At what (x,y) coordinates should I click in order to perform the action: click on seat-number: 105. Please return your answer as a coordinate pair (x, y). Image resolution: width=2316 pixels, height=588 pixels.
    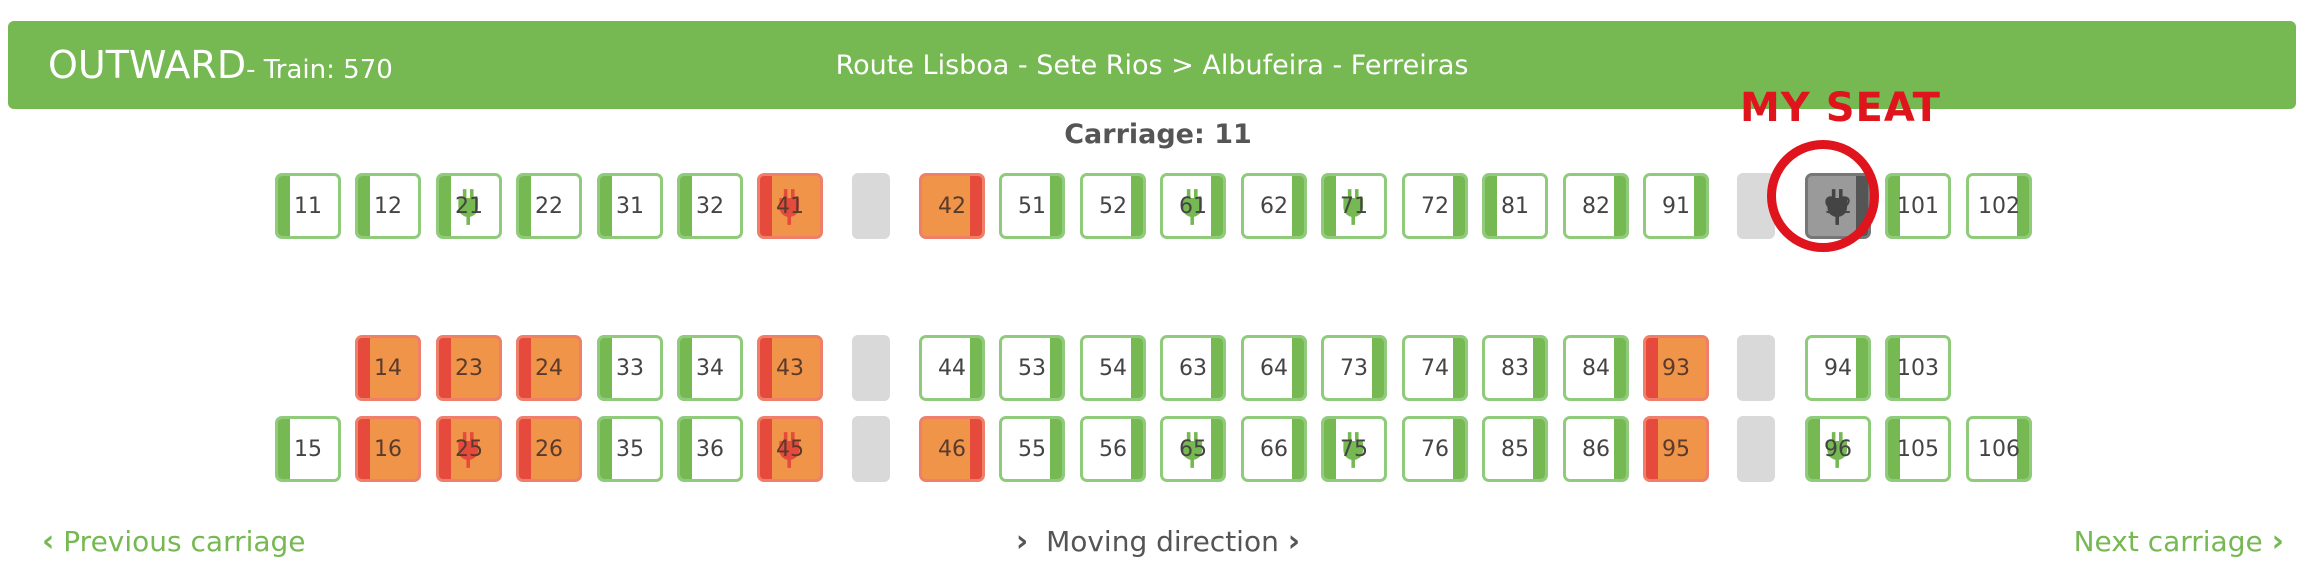
    Looking at the image, I should click on (1918, 449).